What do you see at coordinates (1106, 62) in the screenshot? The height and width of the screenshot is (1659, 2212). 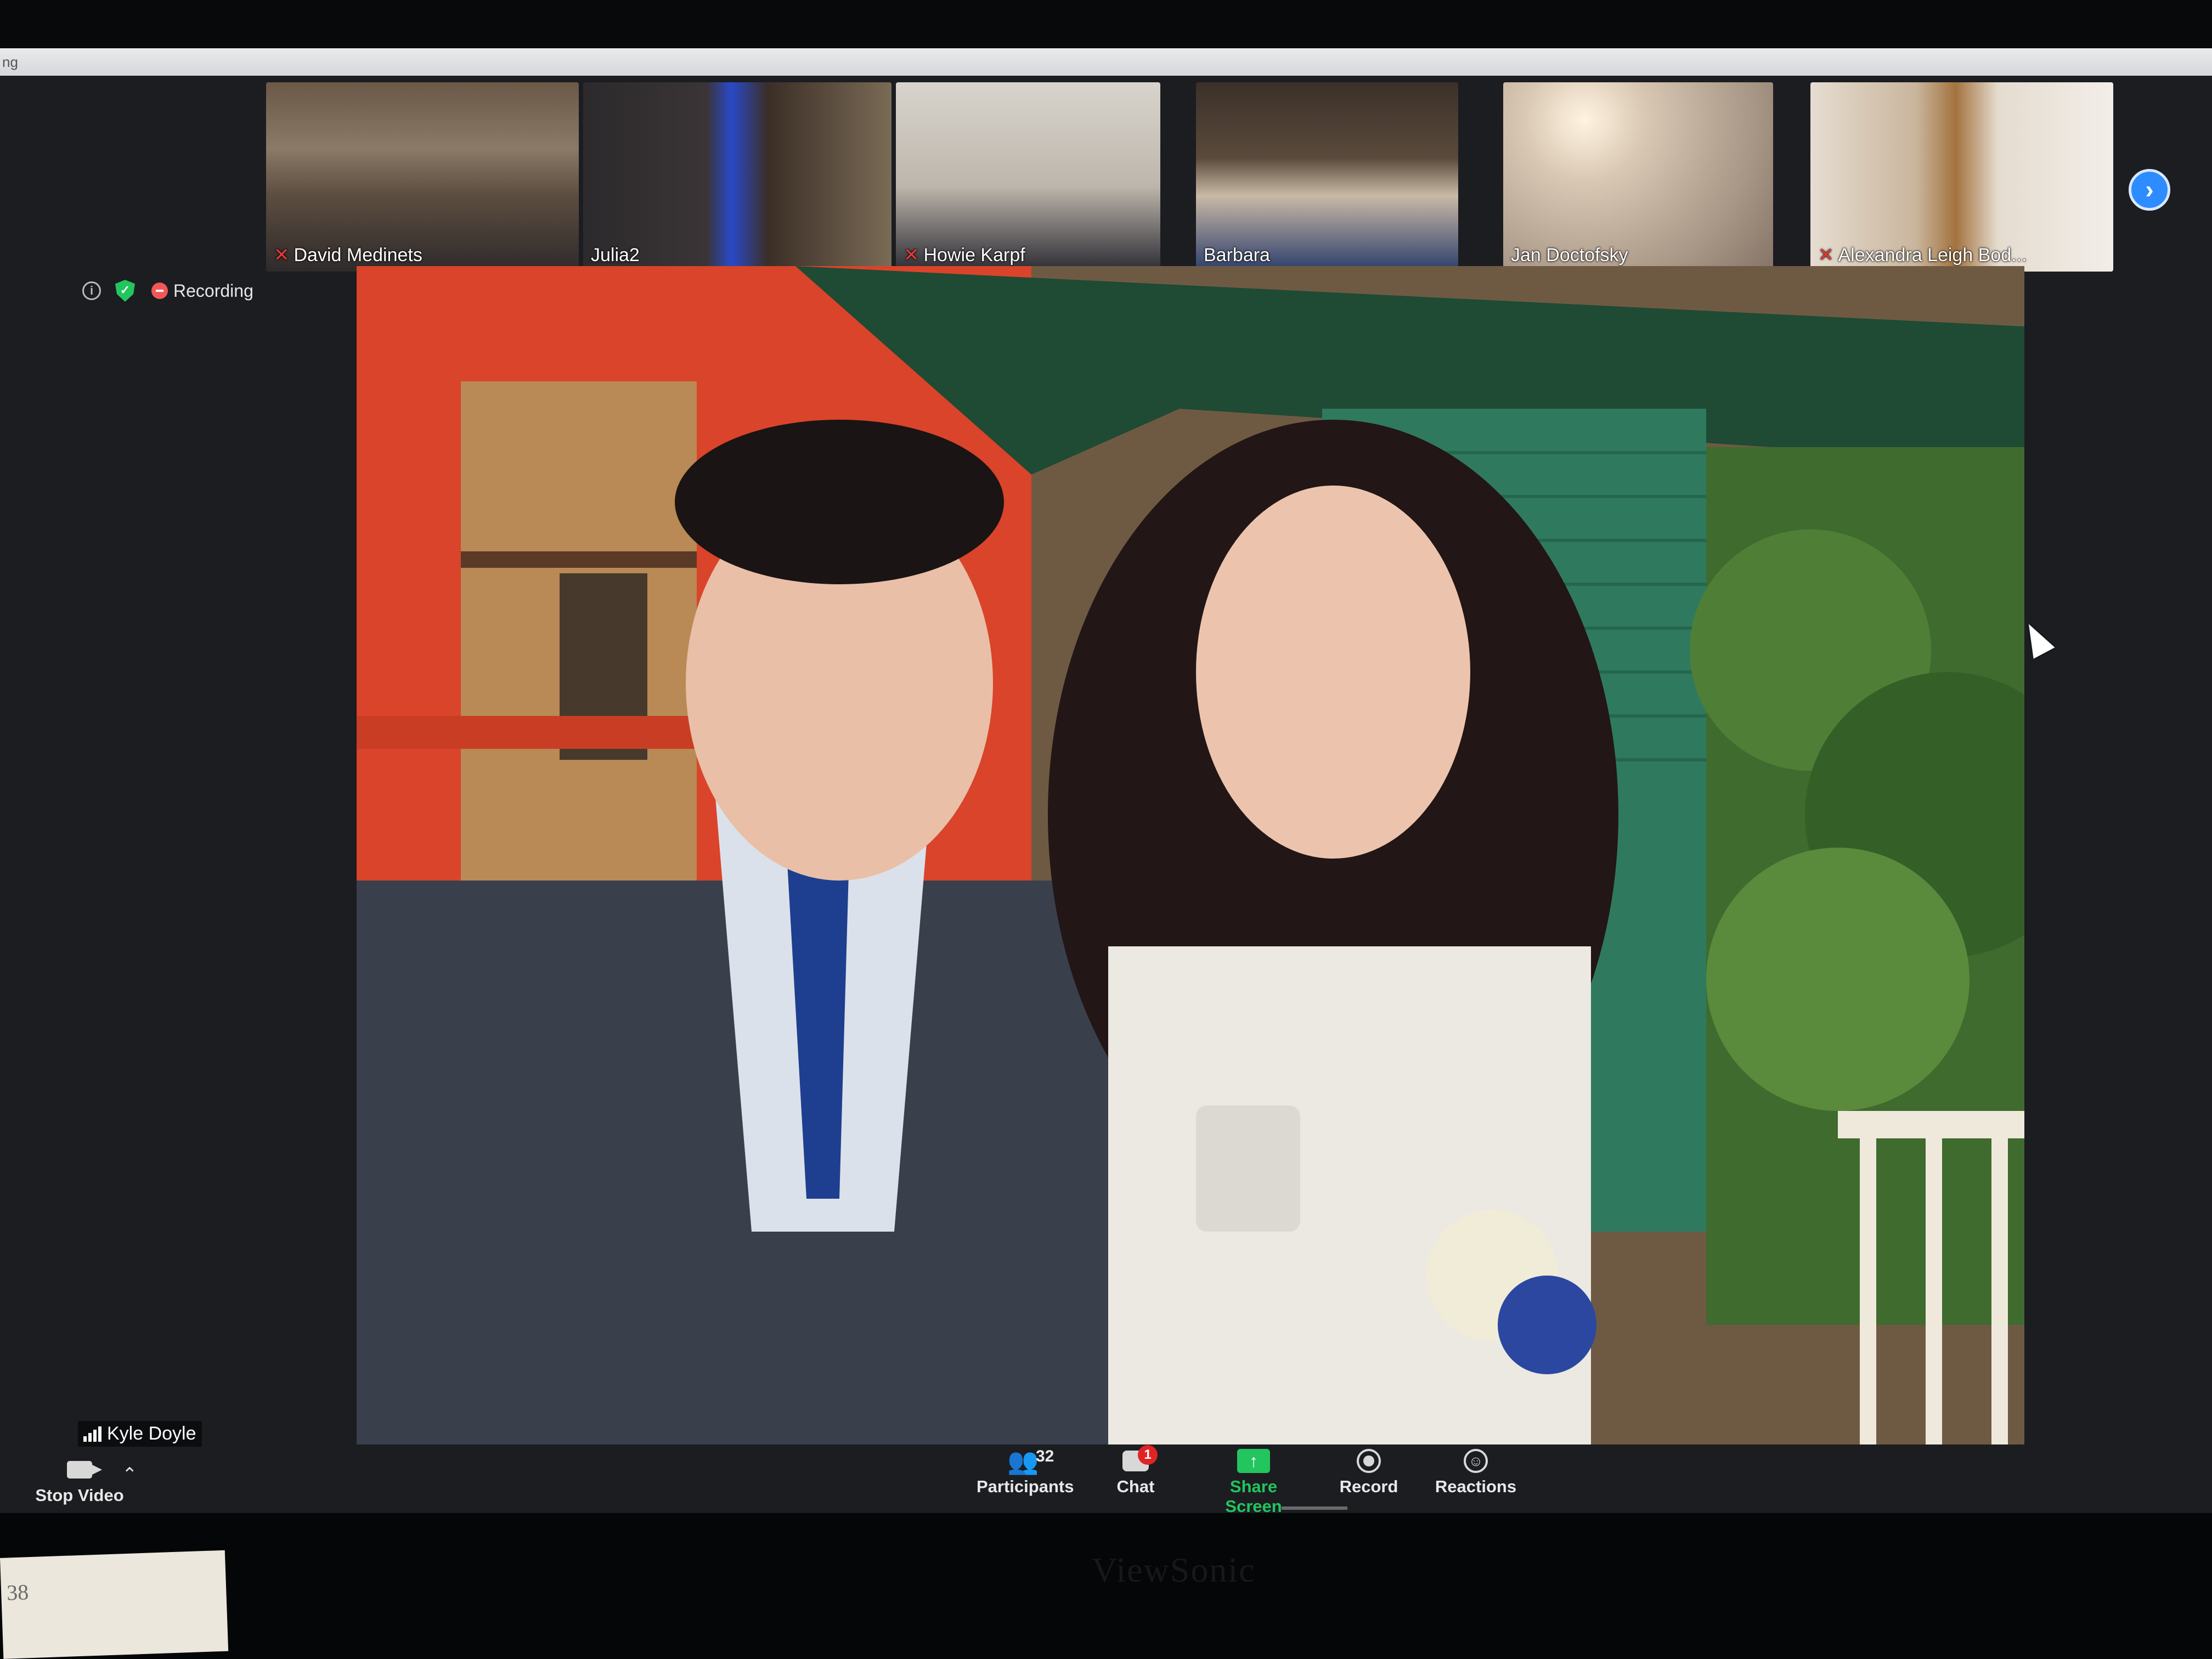 I see `window-titlebar: ng` at bounding box center [1106, 62].